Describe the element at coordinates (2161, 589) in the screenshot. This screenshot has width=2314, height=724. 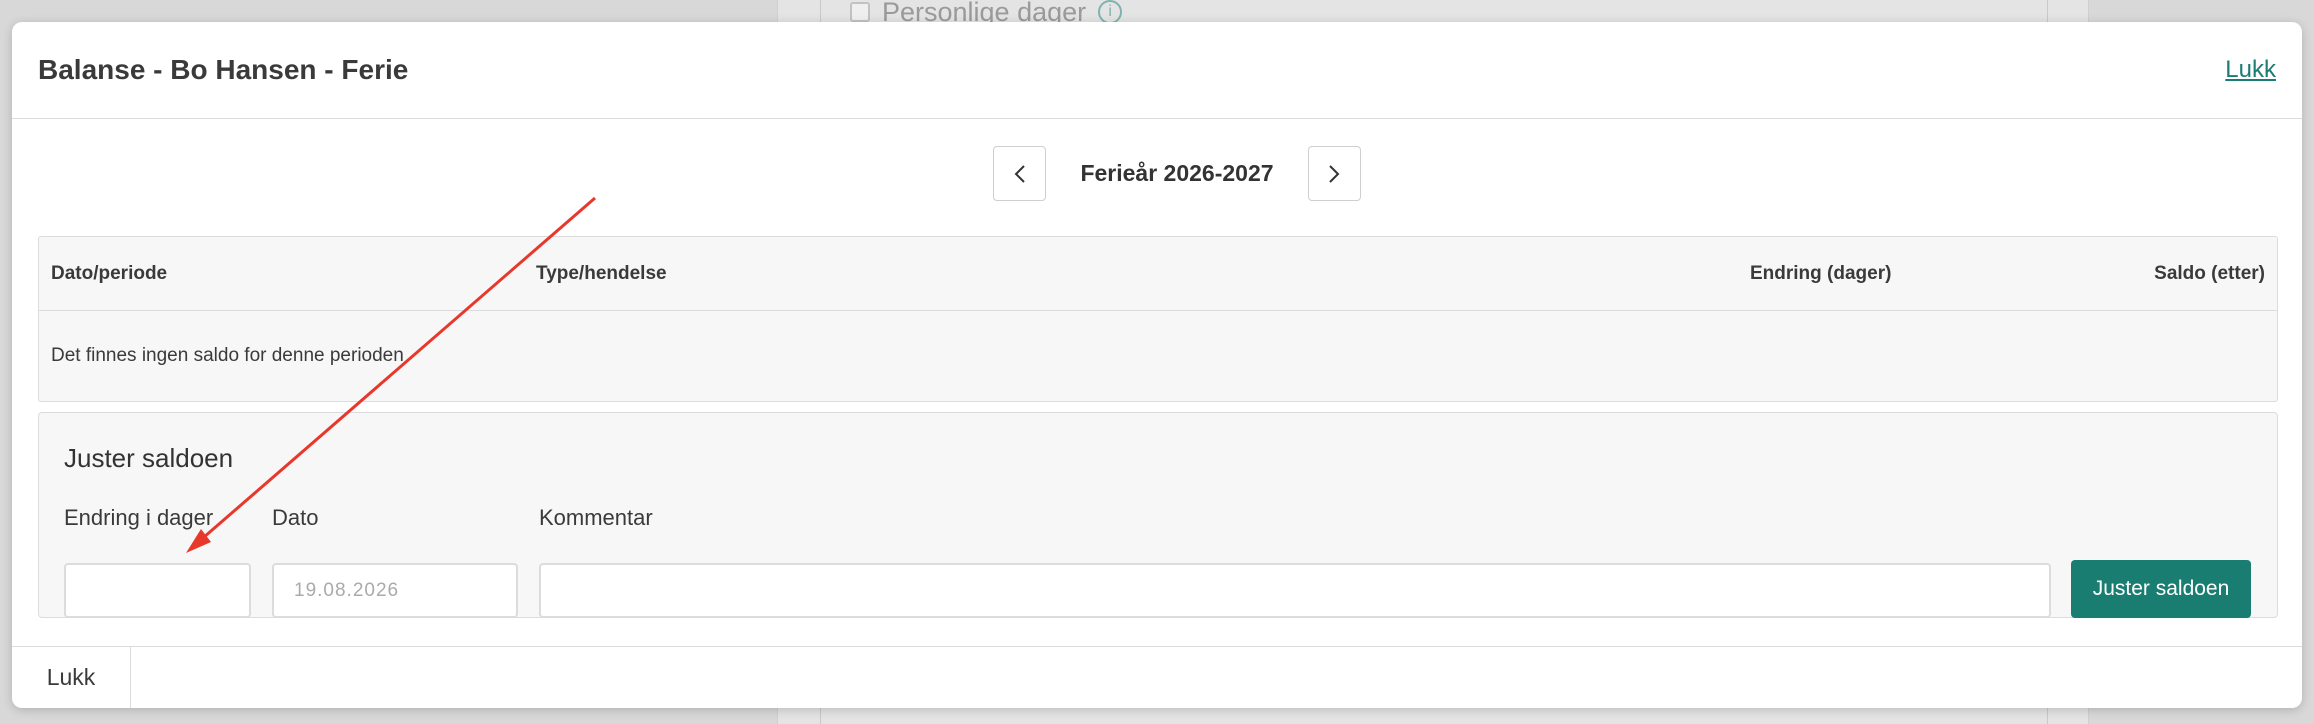
I see `adjust-balance-button: Juster saldoen` at that location.